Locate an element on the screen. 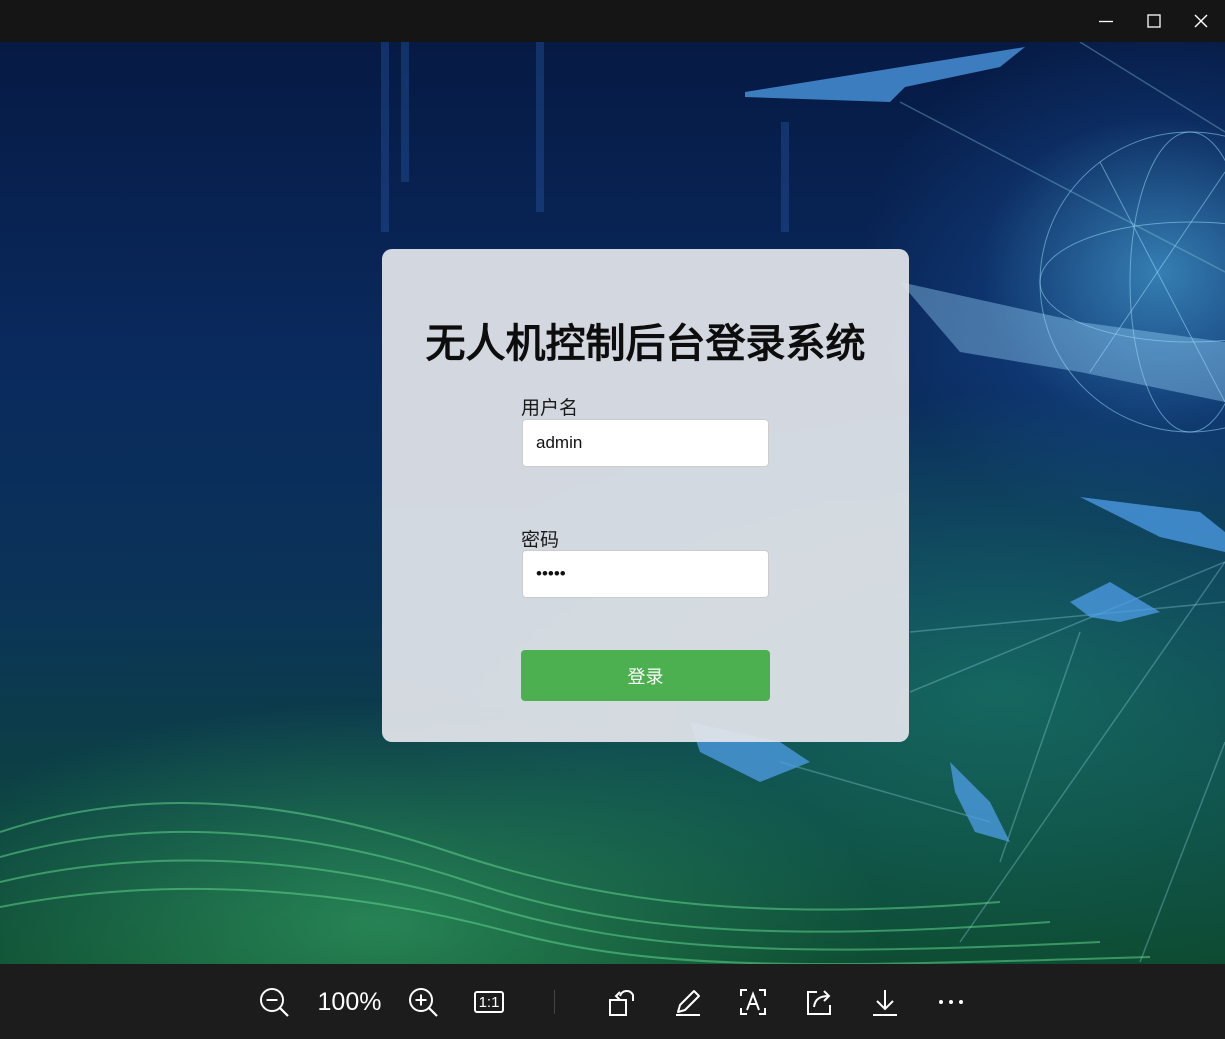 The height and width of the screenshot is (1039, 1225). text-recognition-icon is located at coordinates (753, 1002).